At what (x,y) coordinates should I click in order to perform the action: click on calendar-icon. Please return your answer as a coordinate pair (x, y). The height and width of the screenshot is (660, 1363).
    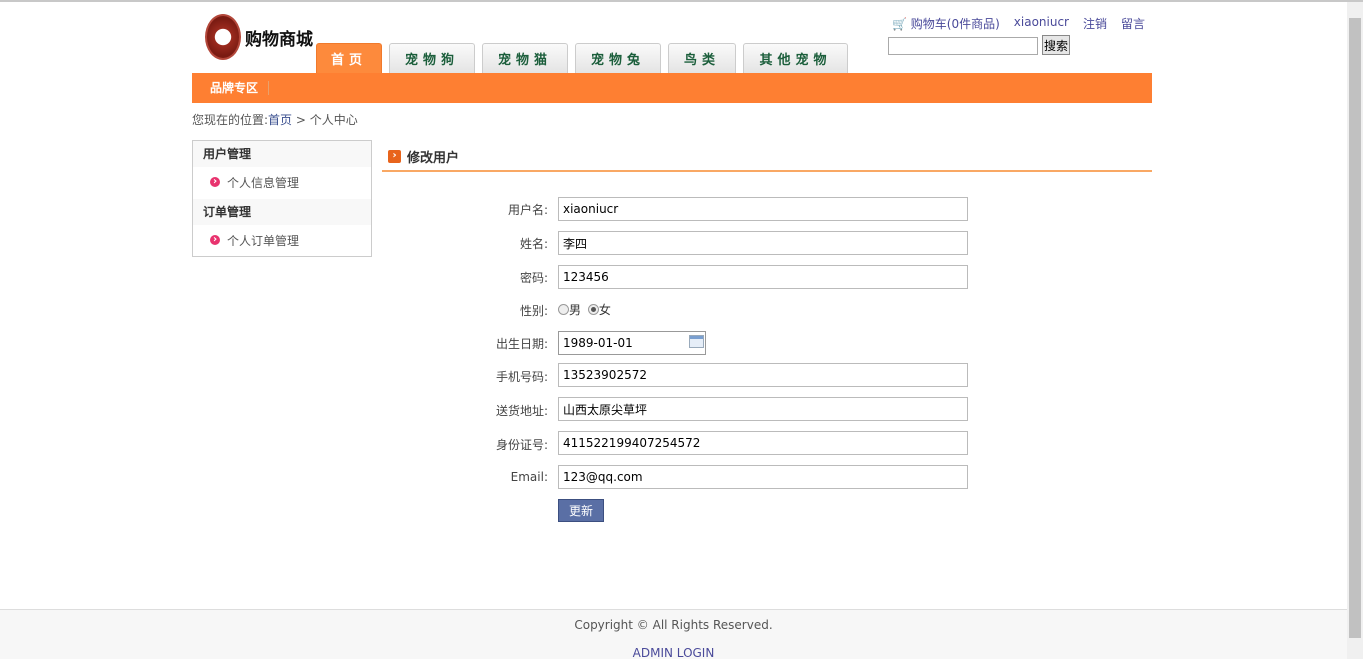
    Looking at the image, I should click on (696, 341).